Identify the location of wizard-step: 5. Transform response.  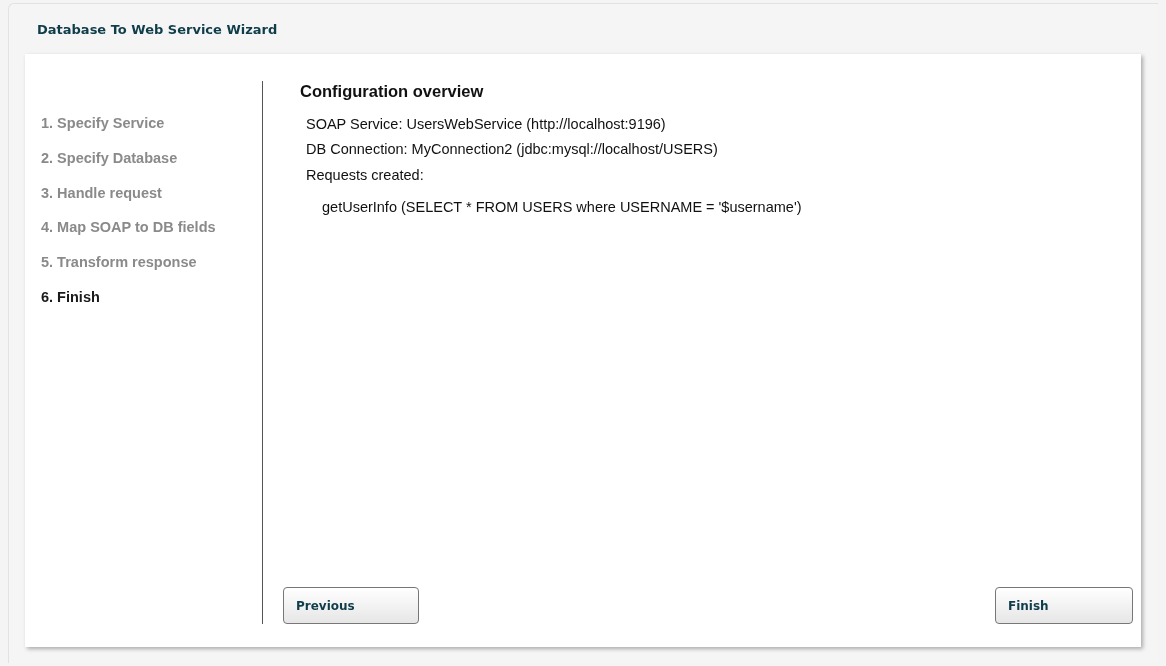
(151, 263).